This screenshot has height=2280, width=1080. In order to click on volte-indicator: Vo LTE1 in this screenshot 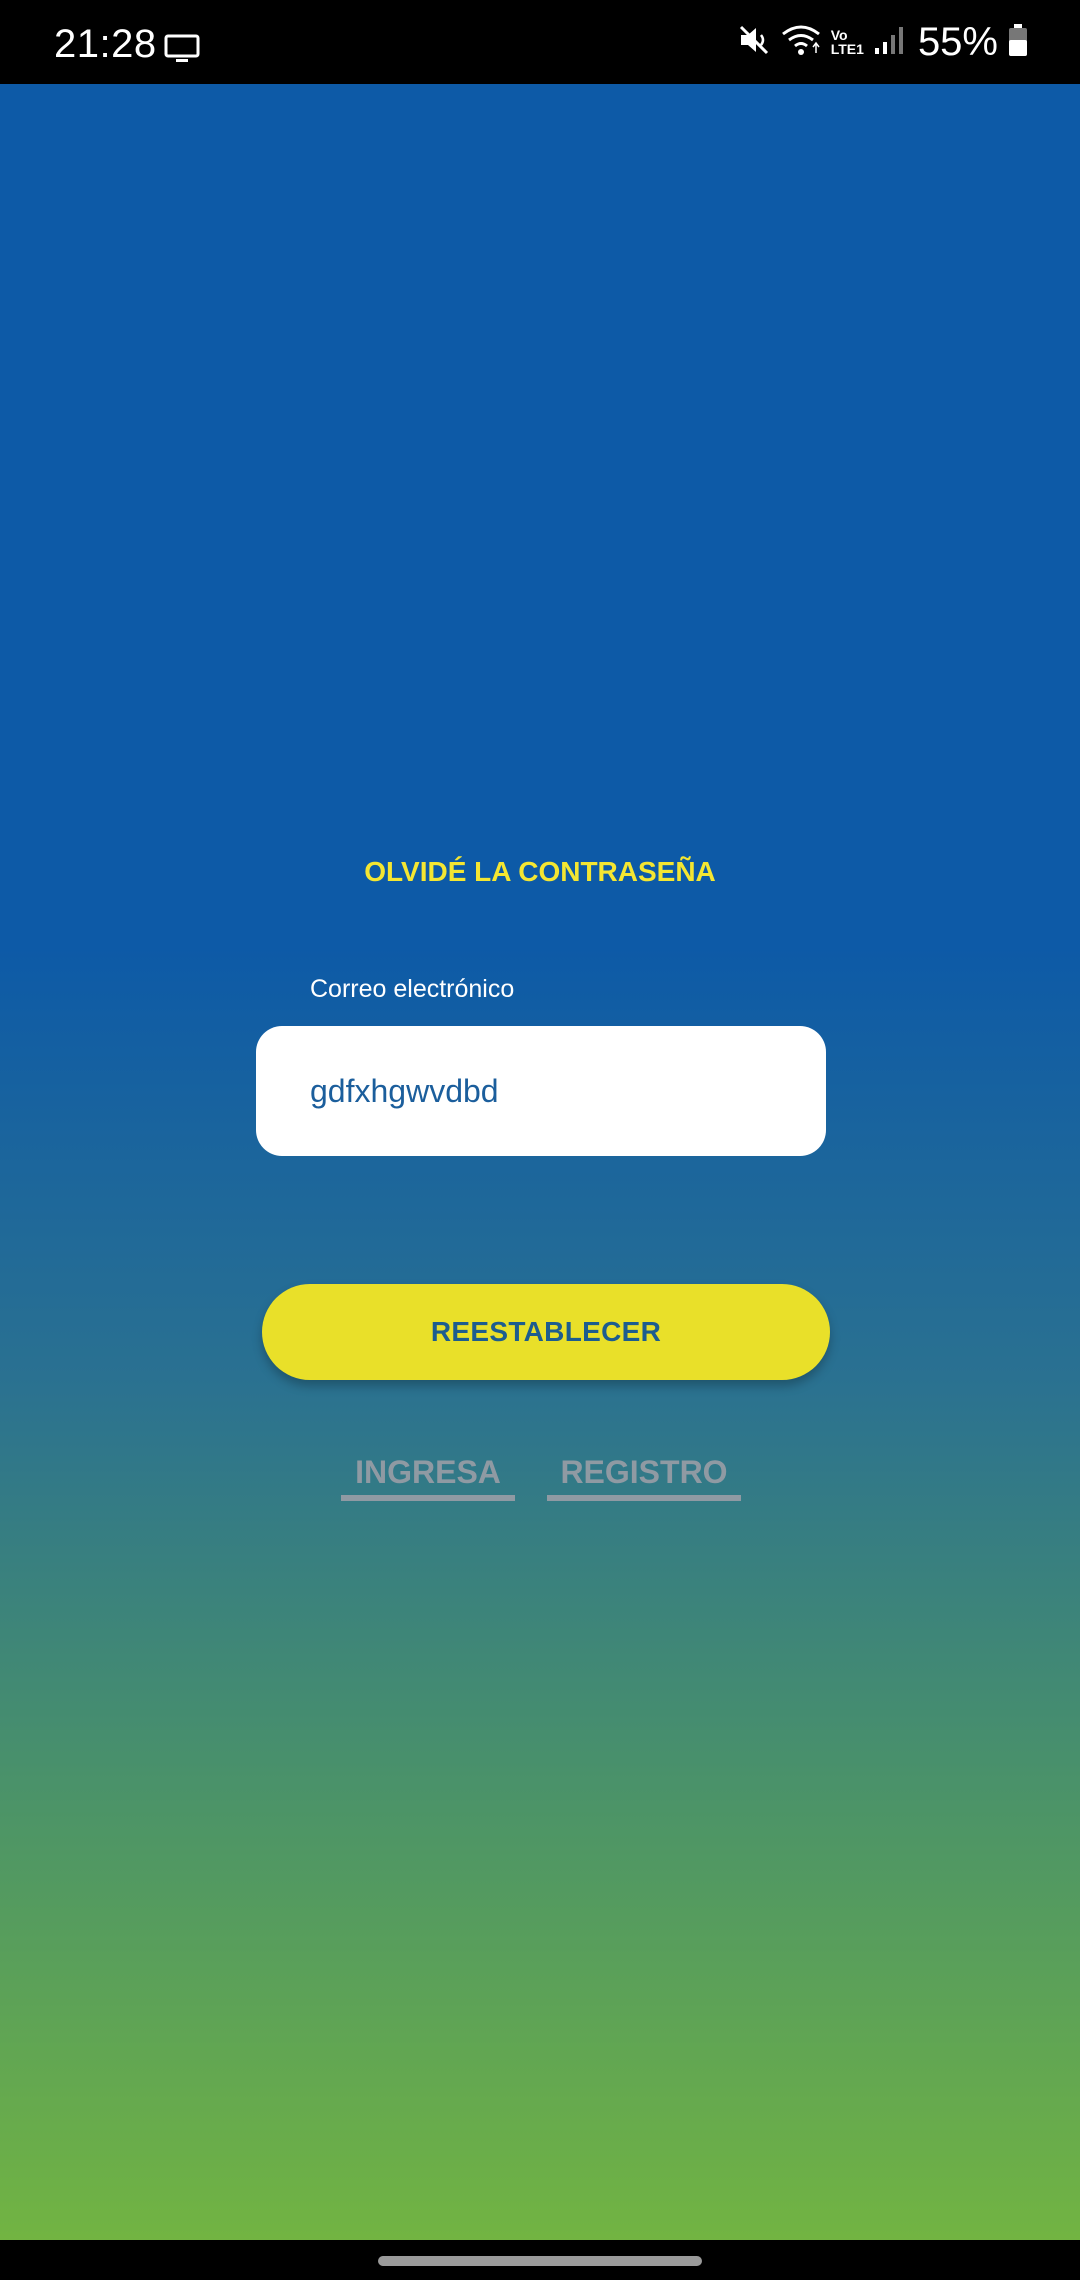, I will do `click(847, 42)`.